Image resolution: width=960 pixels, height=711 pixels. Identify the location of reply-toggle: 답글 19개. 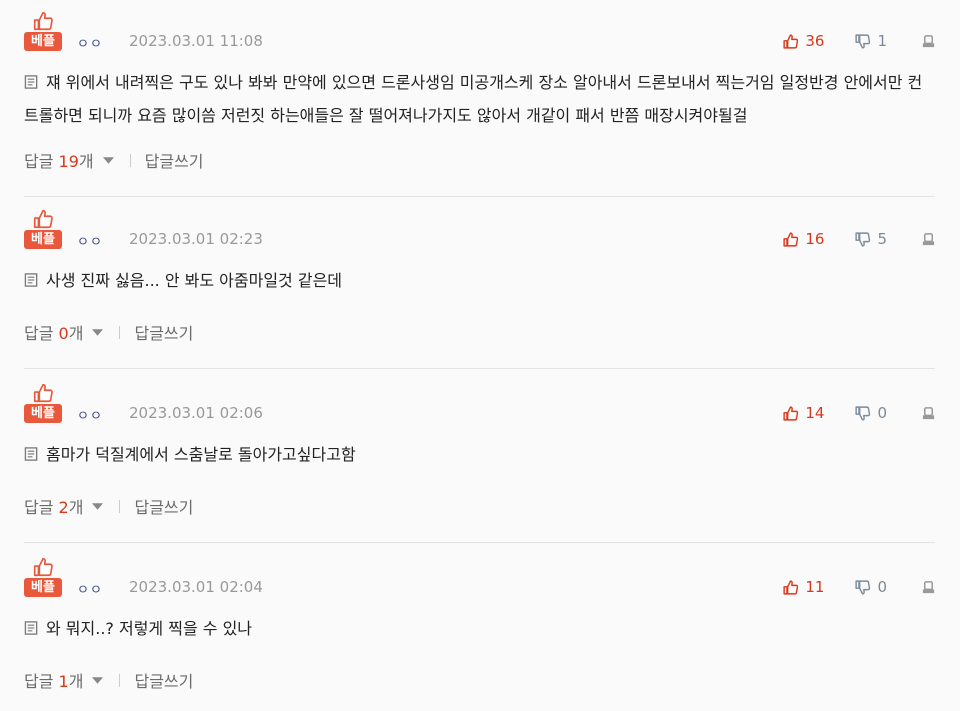
(59, 160).